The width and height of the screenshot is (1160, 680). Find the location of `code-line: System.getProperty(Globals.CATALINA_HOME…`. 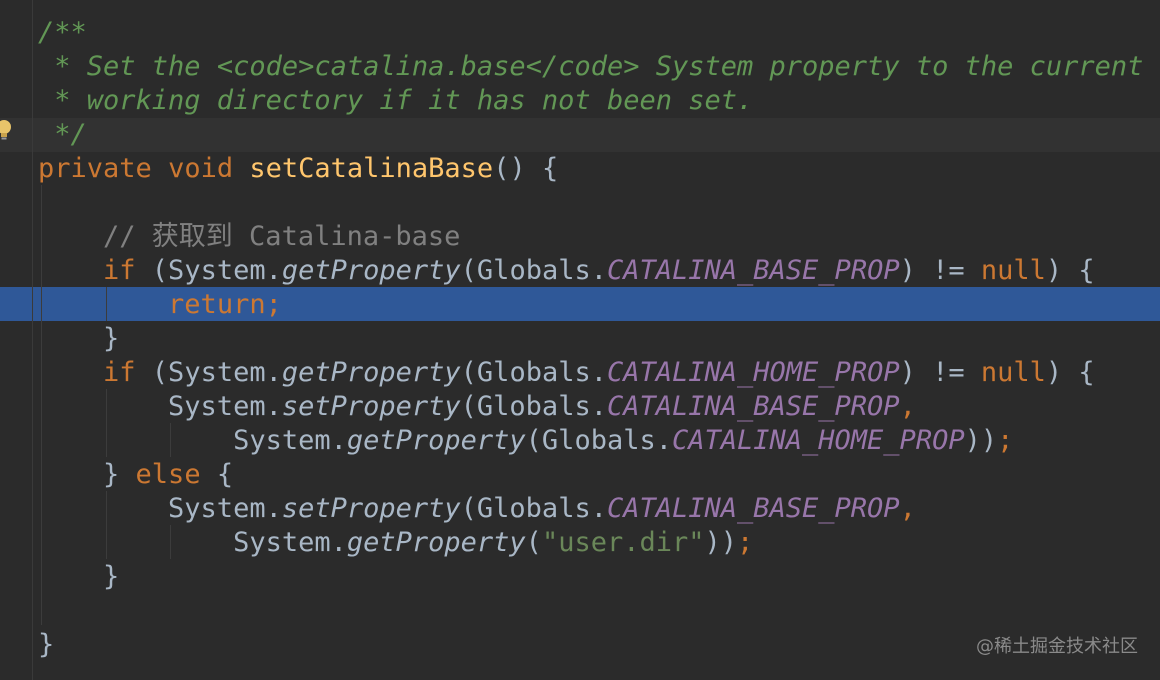

code-line: System.getProperty(Globals.CATALINA_HOME… is located at coordinates (525, 441).